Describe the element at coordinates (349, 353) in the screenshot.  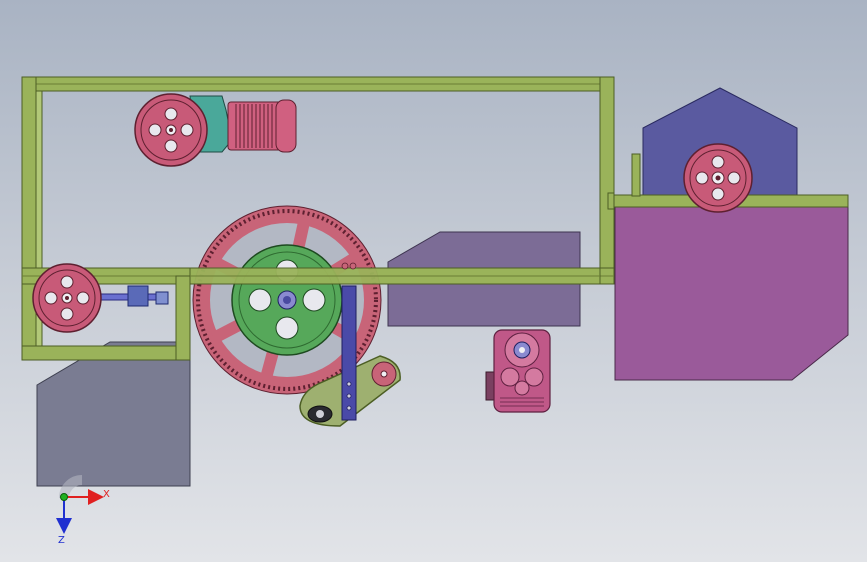
I see `blue-tension-arm` at that location.